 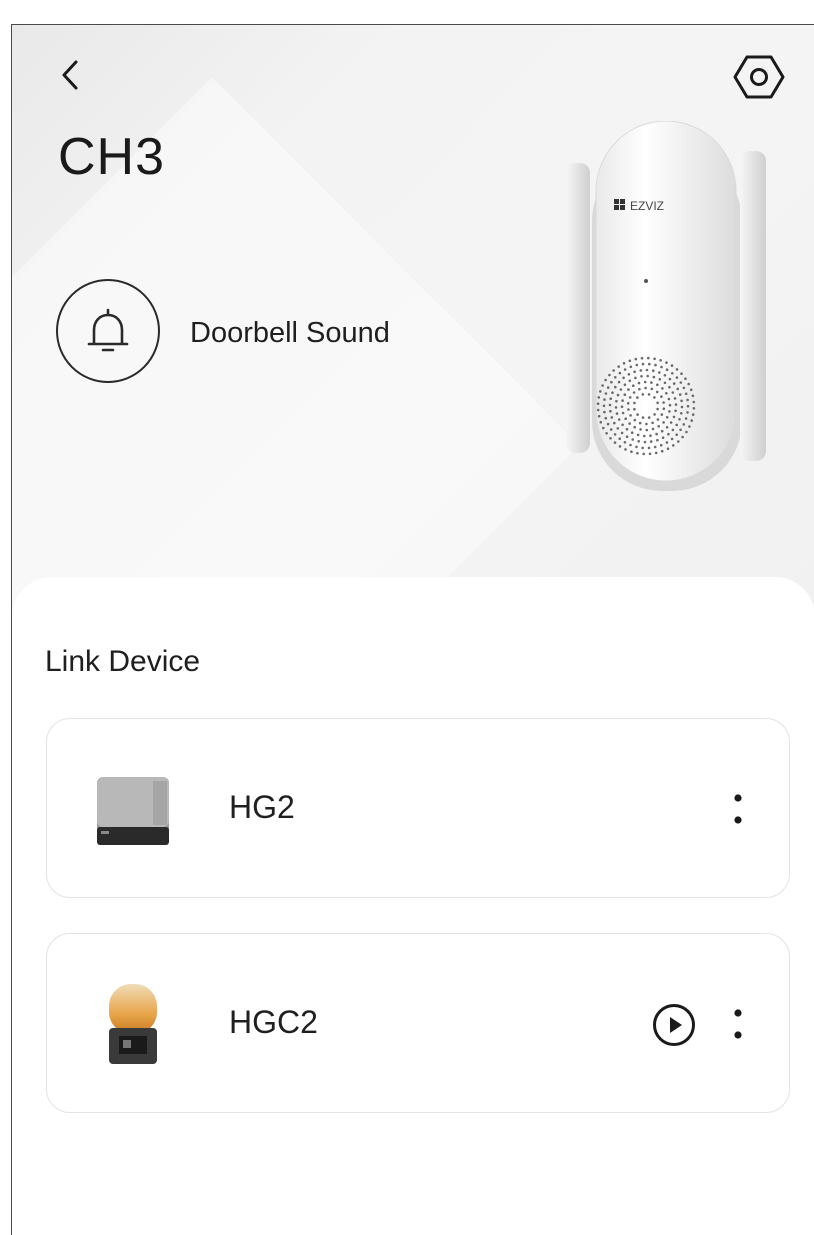 What do you see at coordinates (112, 157) in the screenshot?
I see `page-title: CH3` at bounding box center [112, 157].